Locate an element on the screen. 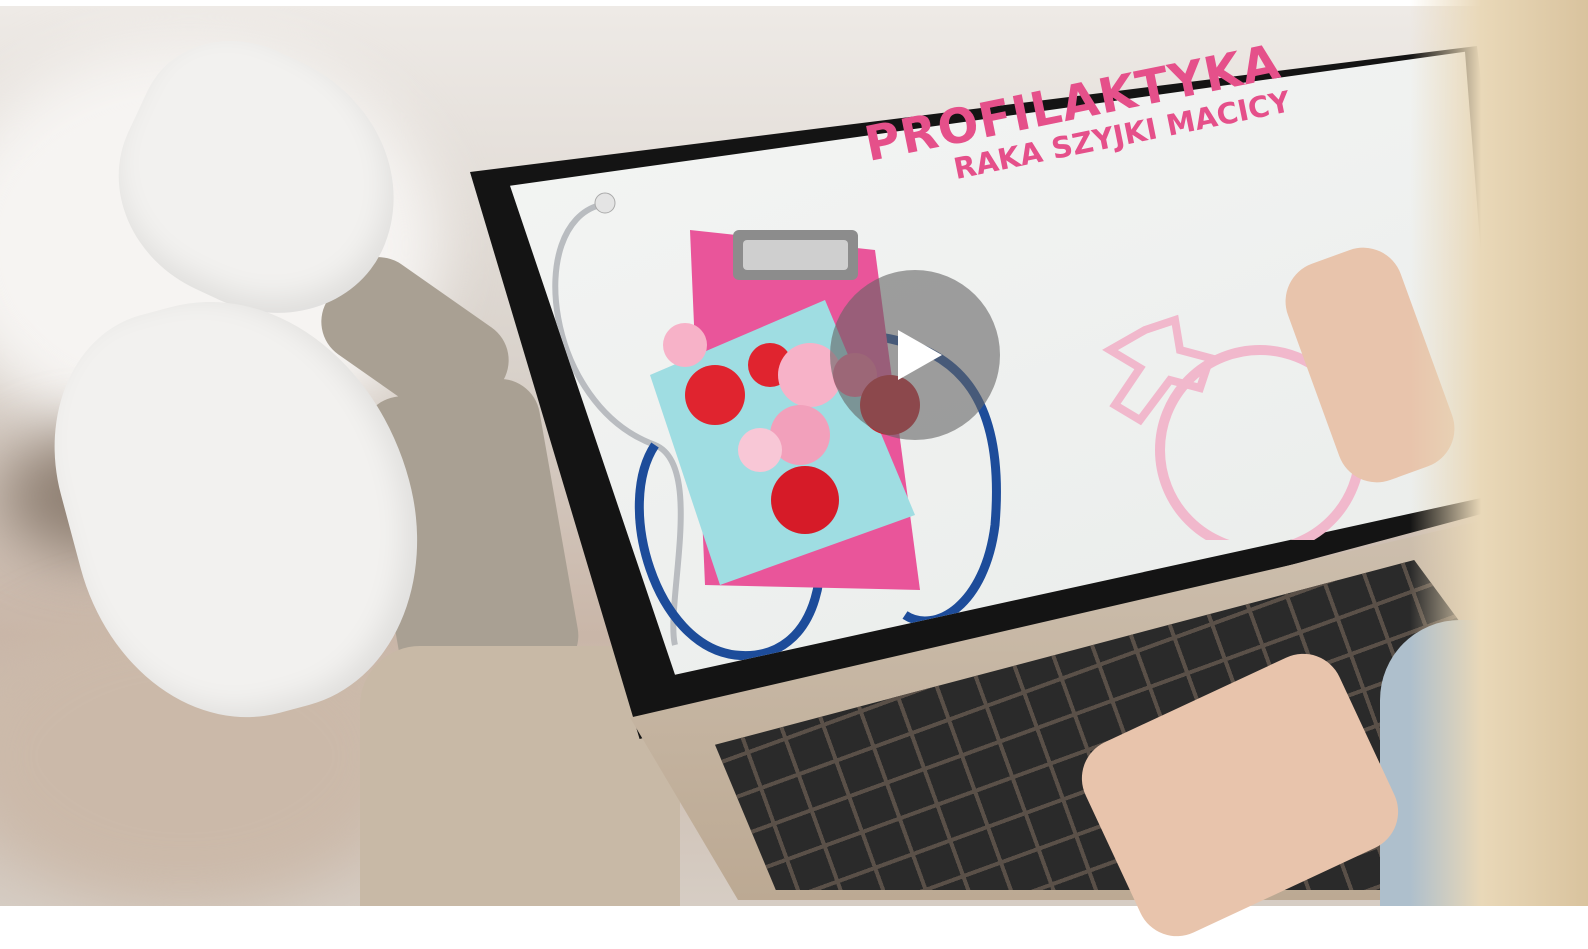 The width and height of the screenshot is (1588, 949). play-button is located at coordinates (915, 355).